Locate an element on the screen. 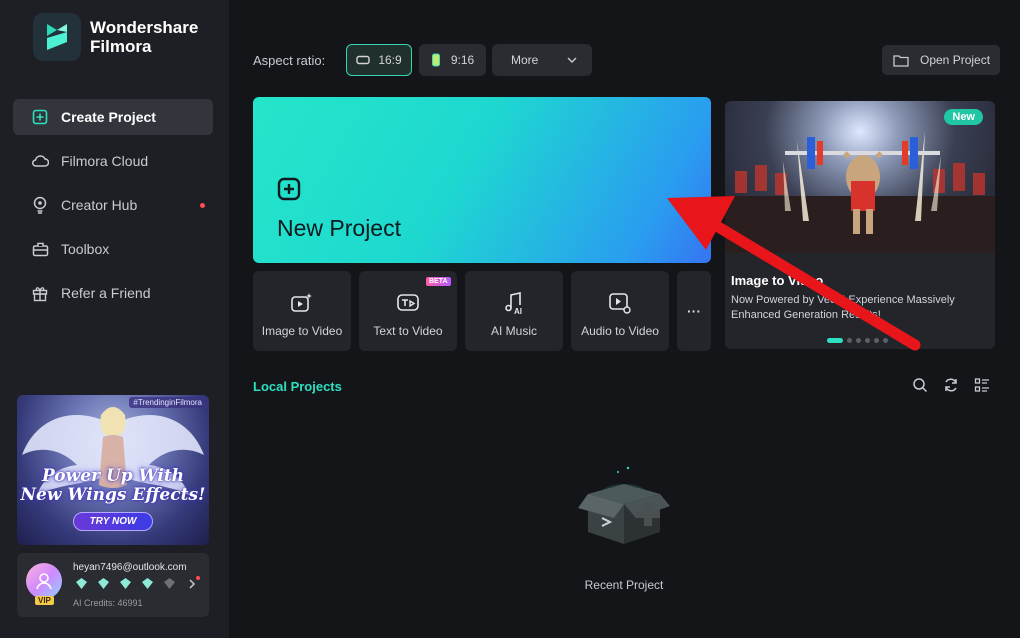  empty-box-icon is located at coordinates (624, 505).